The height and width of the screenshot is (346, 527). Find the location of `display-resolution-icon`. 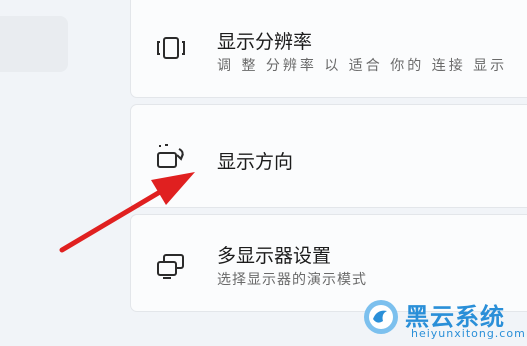

display-resolution-icon is located at coordinates (171, 48).